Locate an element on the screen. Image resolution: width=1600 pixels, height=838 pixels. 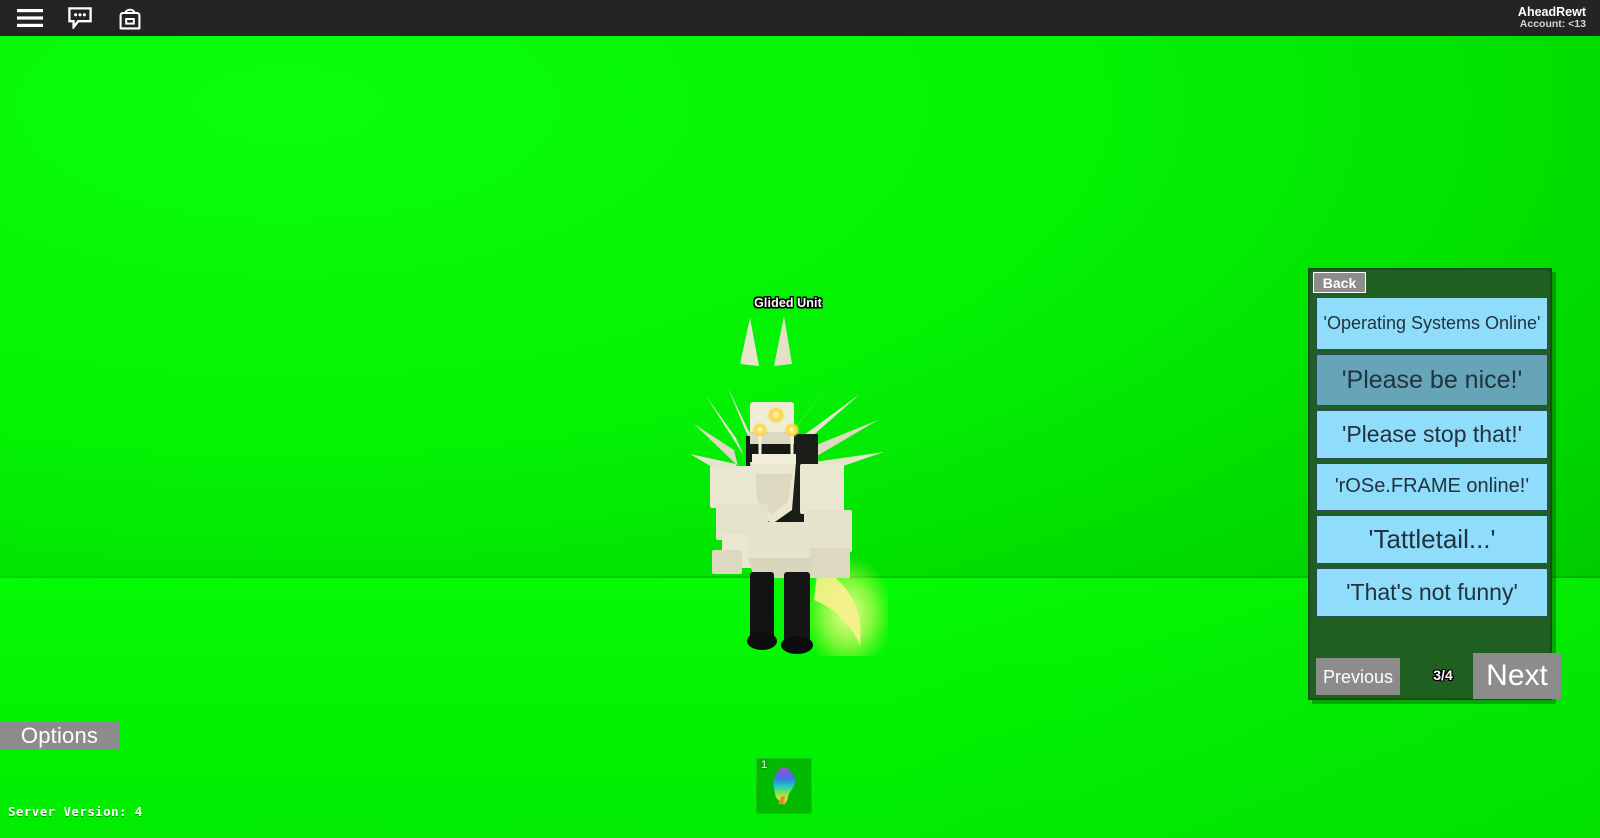
dialogue-choice-3: 'Please stop that!' is located at coordinates (1432, 434).